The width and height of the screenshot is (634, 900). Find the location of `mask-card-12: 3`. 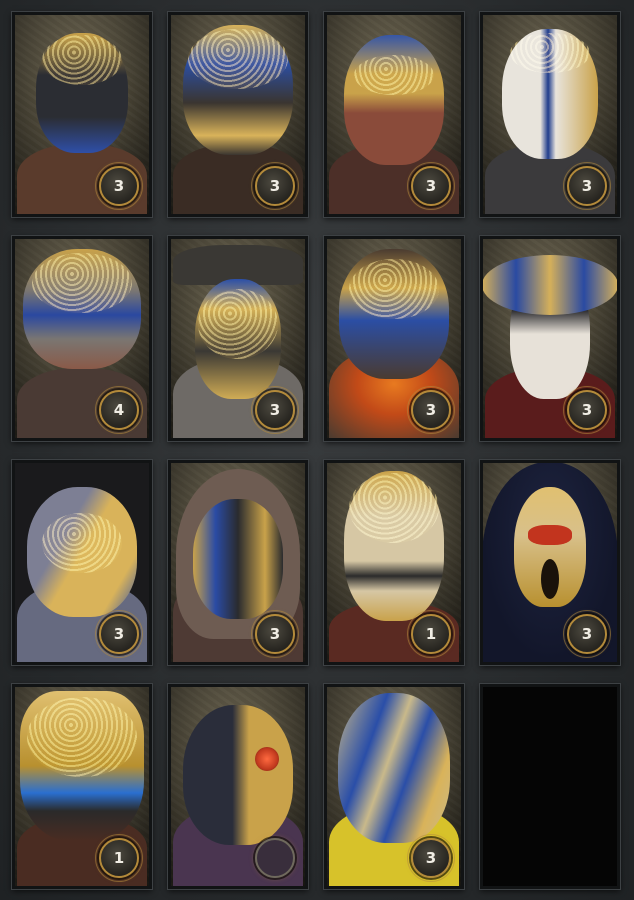

mask-card-12: 3 is located at coordinates (550, 562).